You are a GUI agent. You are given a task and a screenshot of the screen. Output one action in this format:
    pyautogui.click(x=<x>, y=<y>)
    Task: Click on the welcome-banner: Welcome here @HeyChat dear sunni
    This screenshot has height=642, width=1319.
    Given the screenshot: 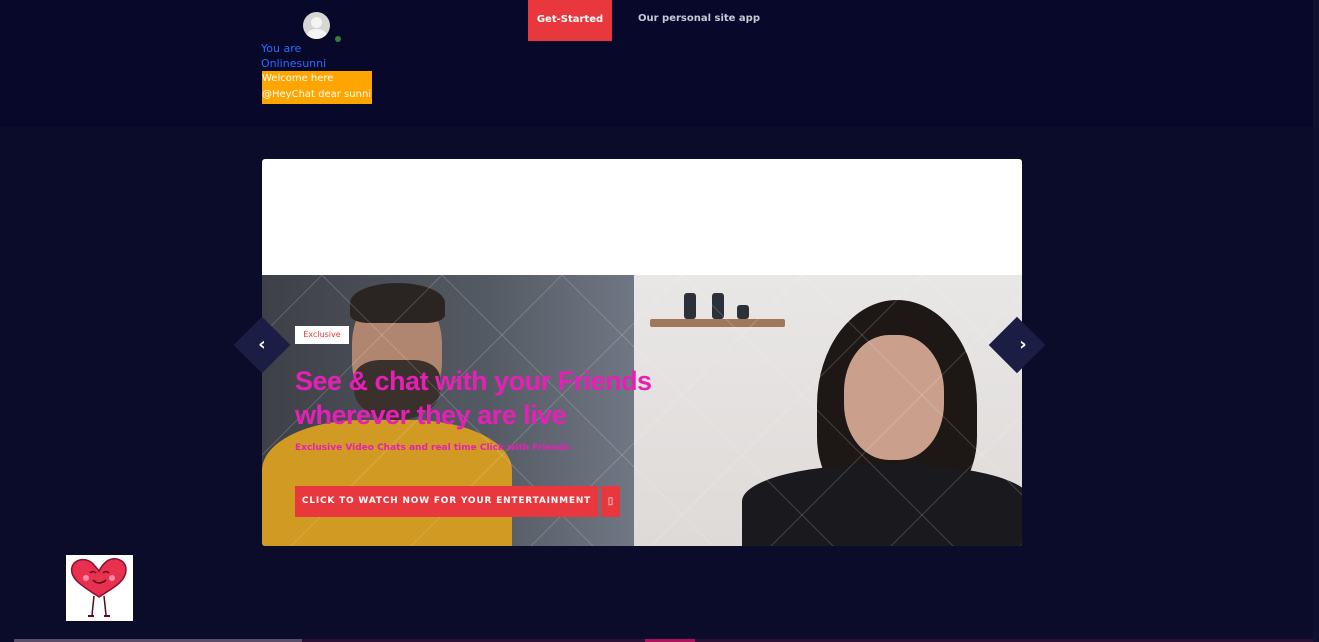 What is the action you would take?
    pyautogui.click(x=317, y=87)
    